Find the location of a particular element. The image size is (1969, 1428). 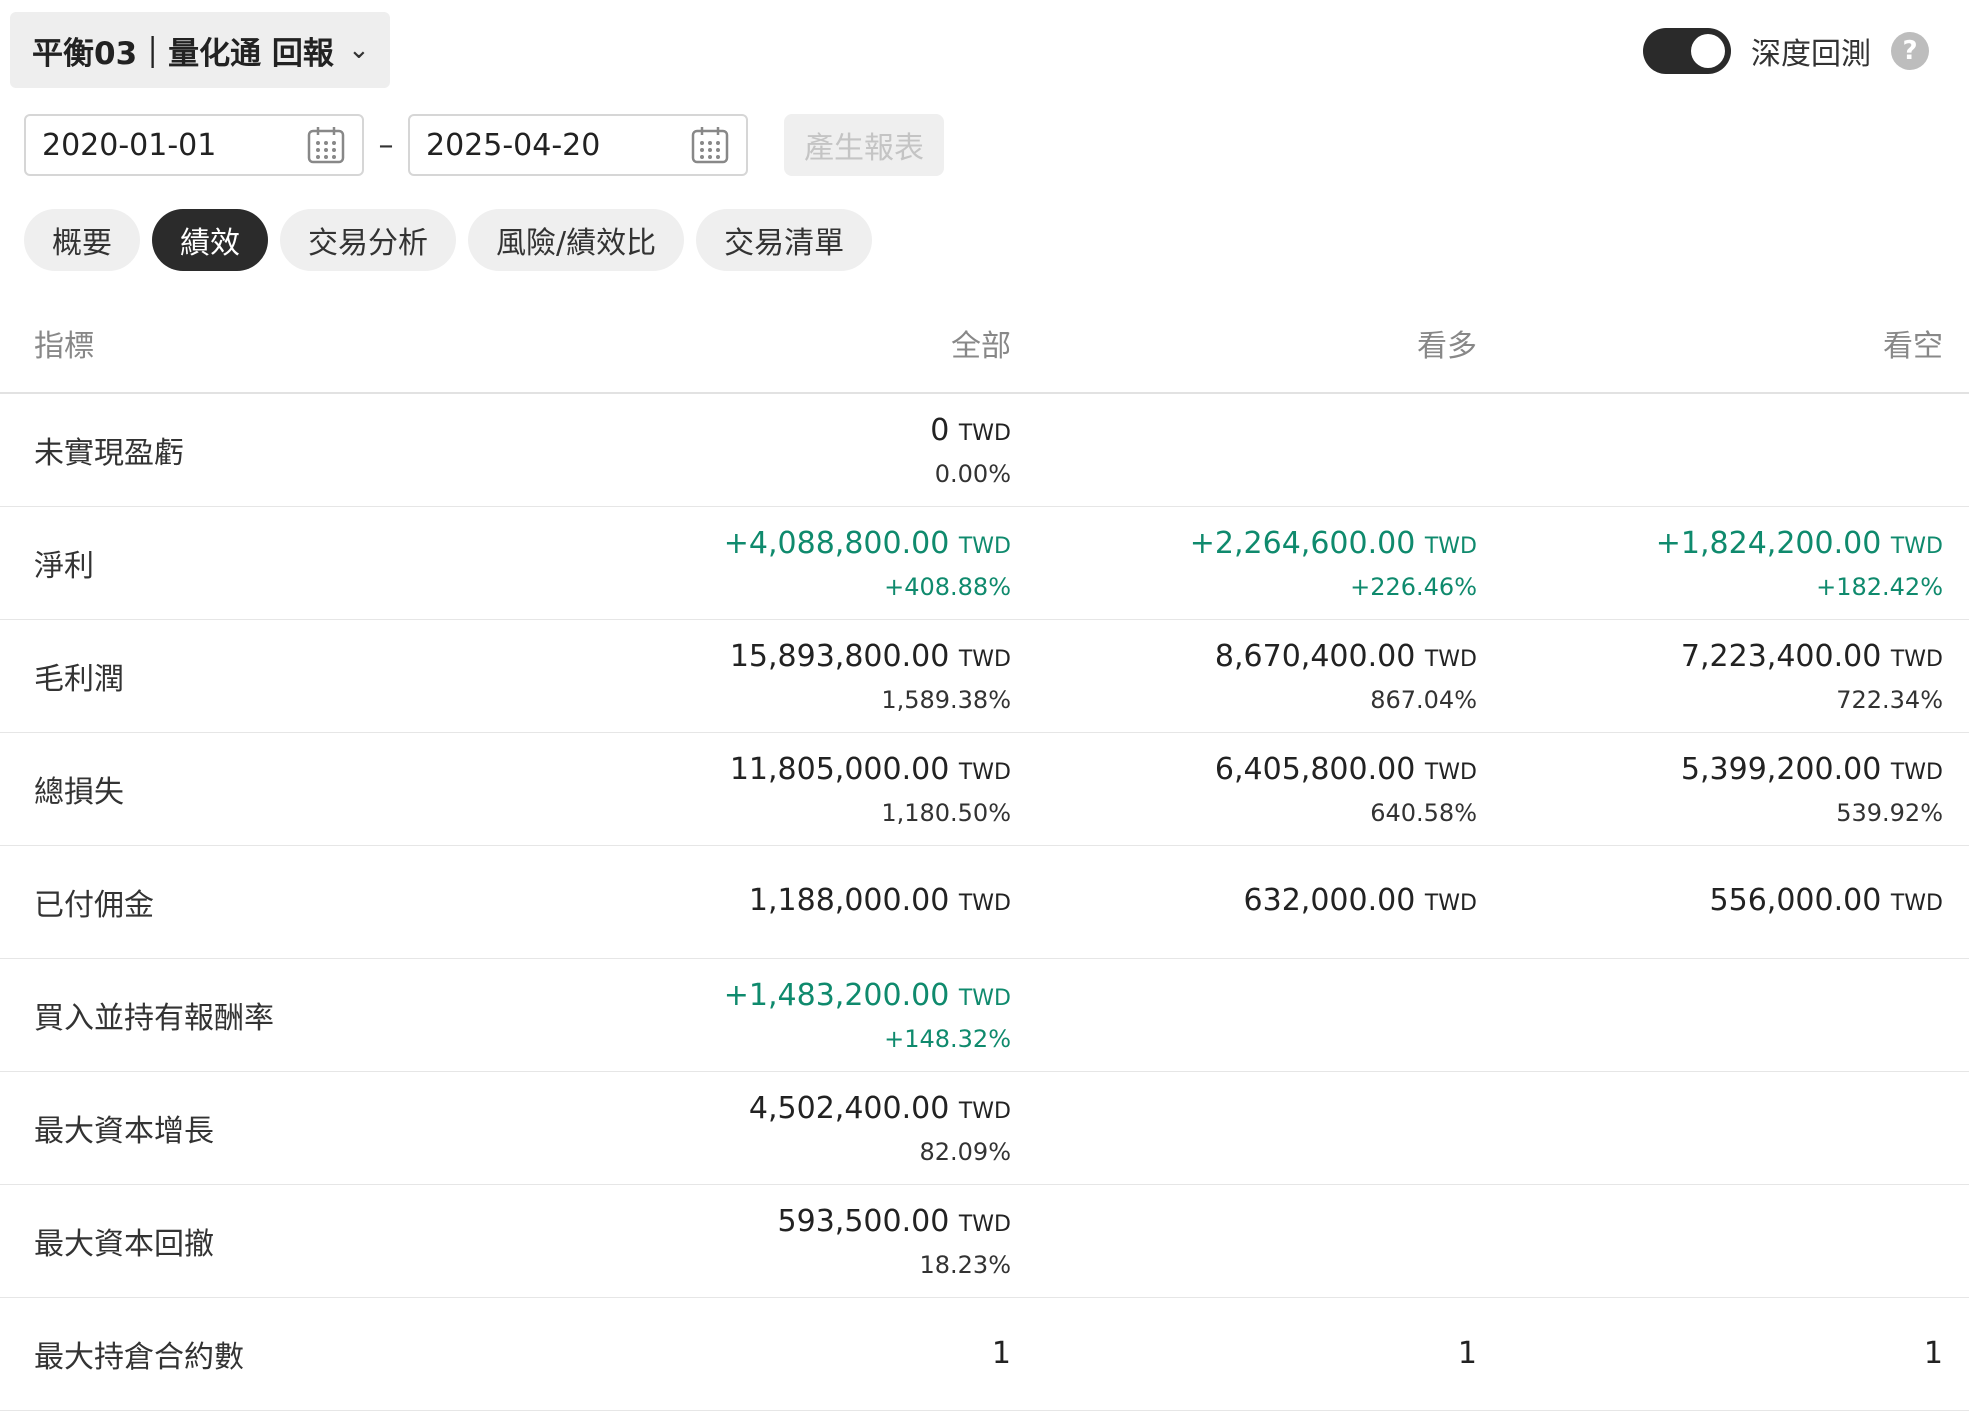

deep-backtest-control: 深度回測 ? is located at coordinates (1786, 51).